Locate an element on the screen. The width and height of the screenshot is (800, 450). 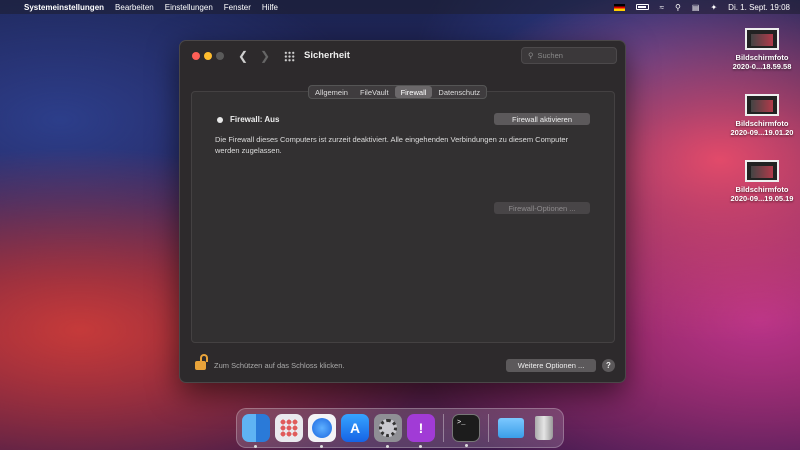
firewall-status: Firewall: Aus is located at coordinates (248, 119).